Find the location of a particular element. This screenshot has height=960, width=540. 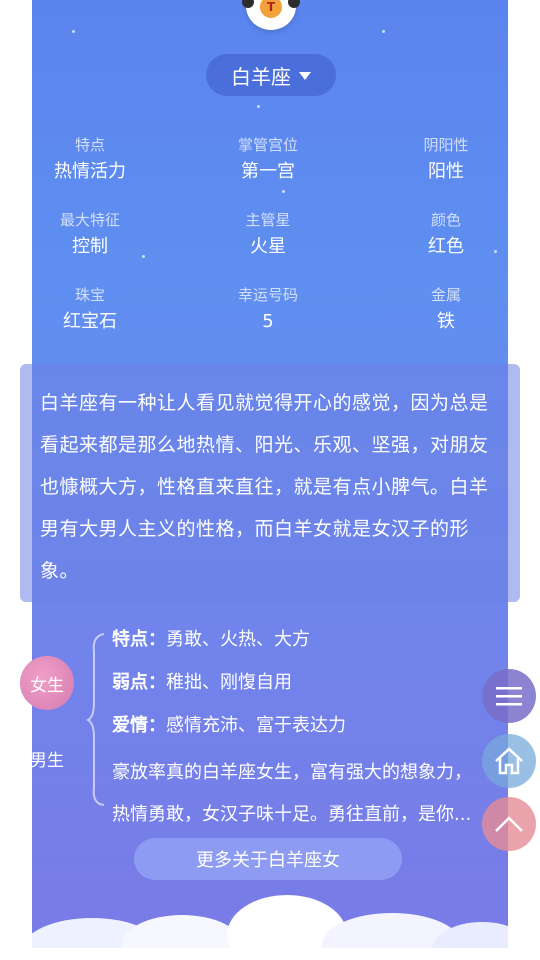

attribute-cell: 颜色 红色 is located at coordinates (439, 236).